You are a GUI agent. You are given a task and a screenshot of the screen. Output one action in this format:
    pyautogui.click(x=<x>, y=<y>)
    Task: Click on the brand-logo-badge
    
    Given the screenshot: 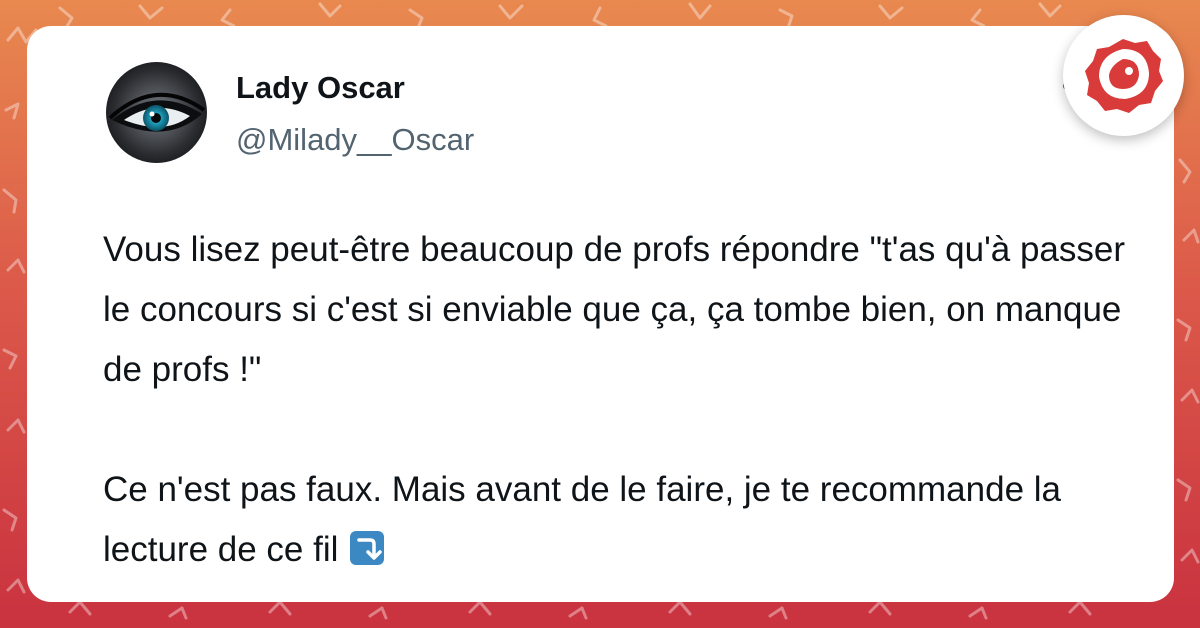 What is the action you would take?
    pyautogui.click(x=1123, y=75)
    